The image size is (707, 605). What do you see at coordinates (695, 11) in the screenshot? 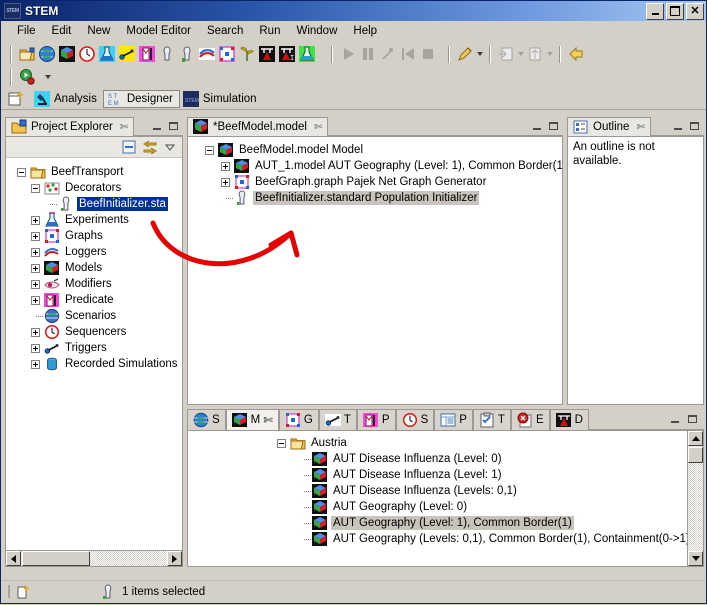
I see `close-button: ✕` at bounding box center [695, 11].